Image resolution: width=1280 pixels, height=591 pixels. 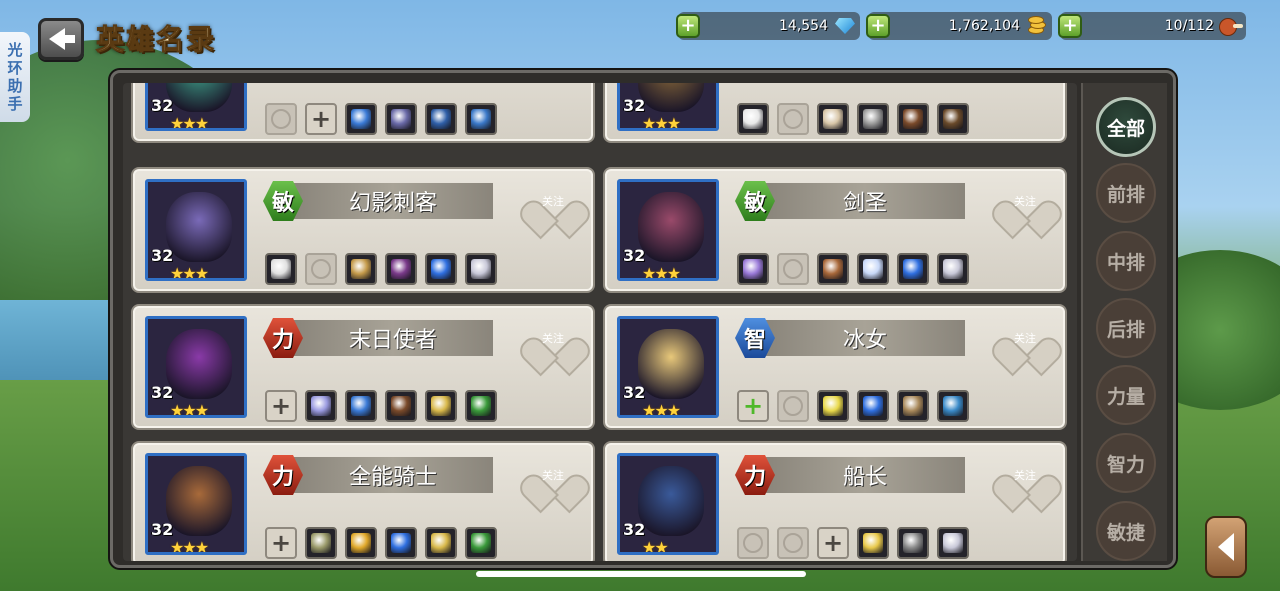 What do you see at coordinates (1126, 531) in the screenshot?
I see `filter-button: 敏捷` at bounding box center [1126, 531].